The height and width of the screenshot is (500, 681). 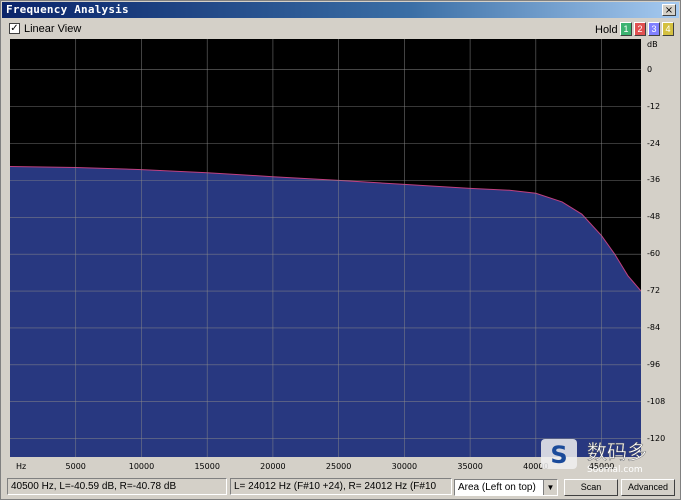 I want to click on hold-button-3: 3, so click(x=654, y=29).